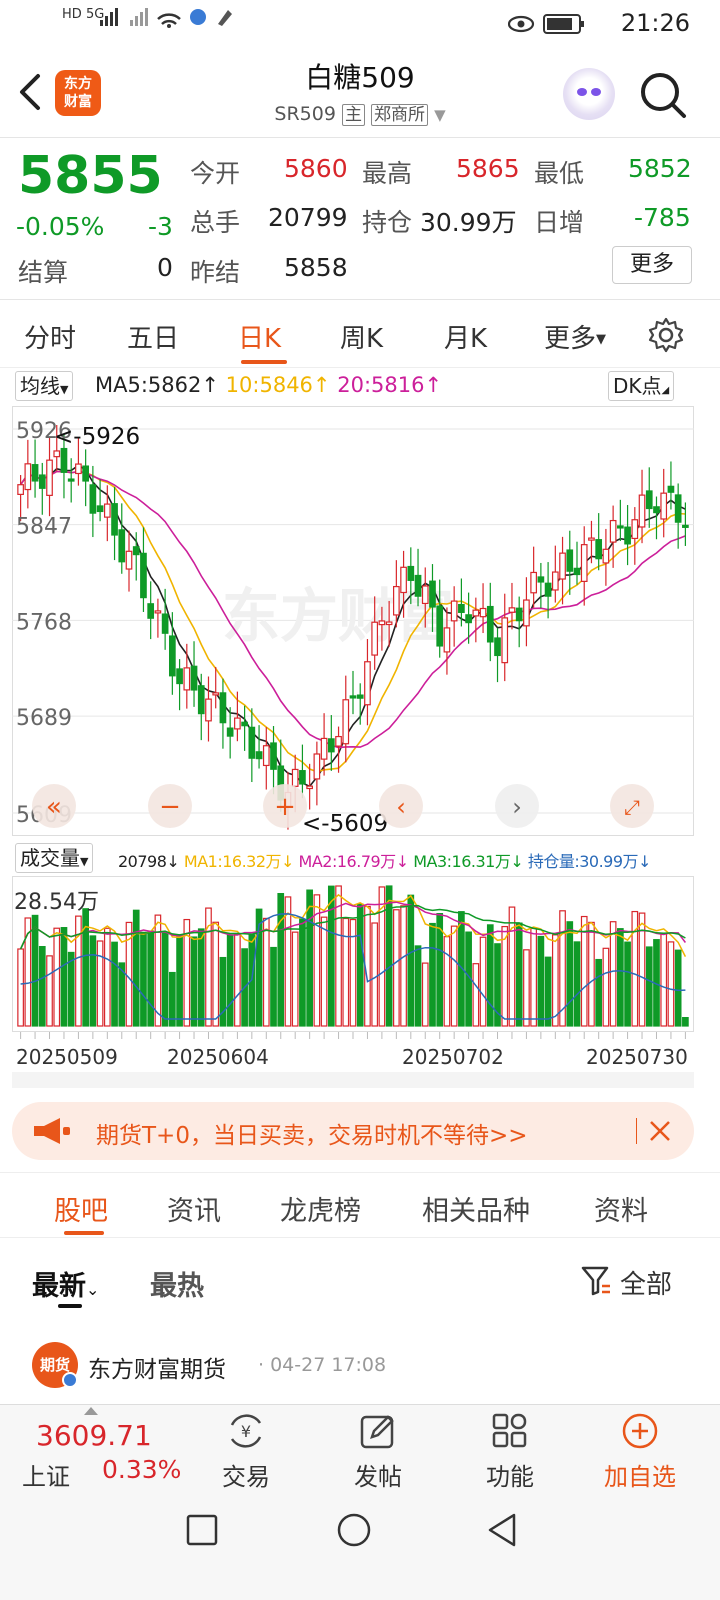 This screenshot has height=1600, width=720. What do you see at coordinates (596, 1281) in the screenshot?
I see `filter-icon` at bounding box center [596, 1281].